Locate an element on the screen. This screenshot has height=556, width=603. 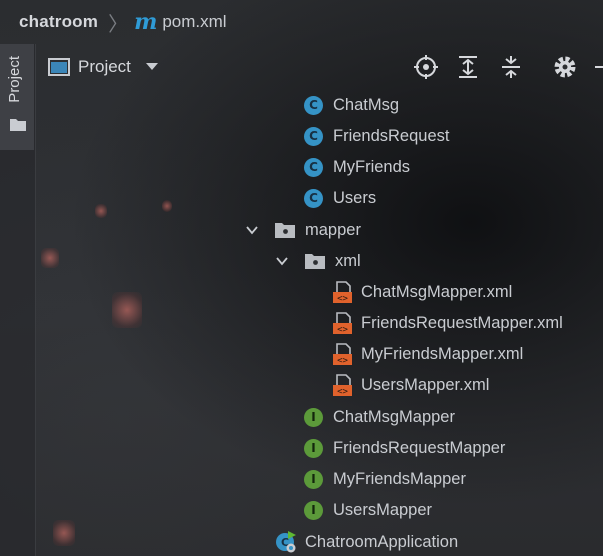
expand-all-icon is located at coordinates (468, 67).